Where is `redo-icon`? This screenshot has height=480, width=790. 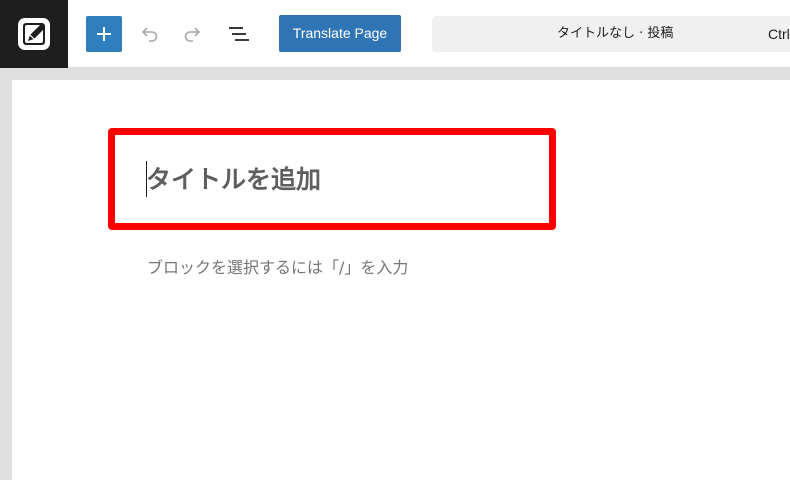 redo-icon is located at coordinates (192, 34).